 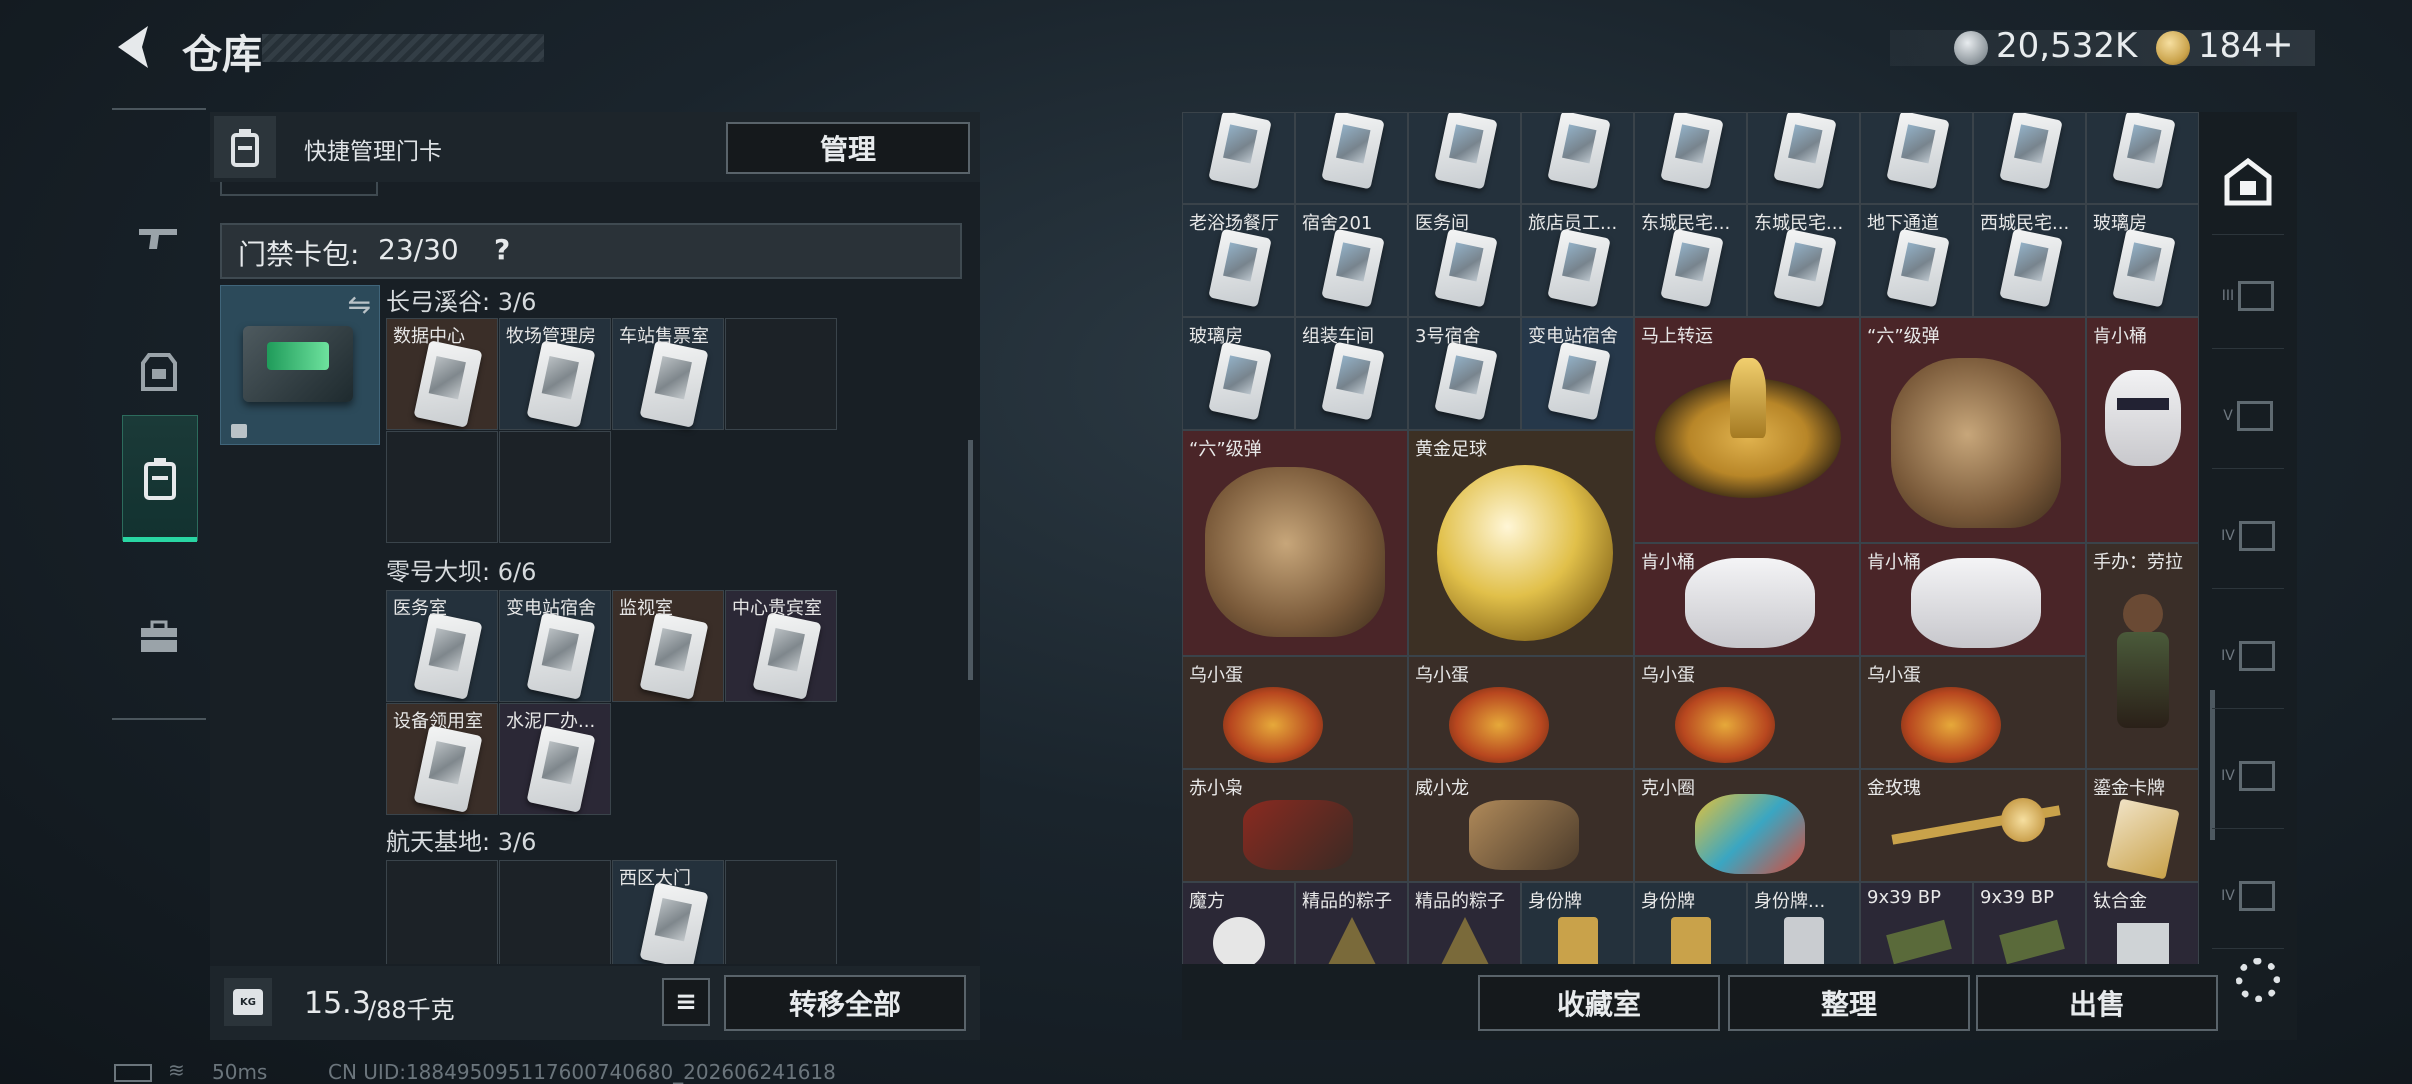 What do you see at coordinates (160, 478) in the screenshot?
I see `tab-keycard` at bounding box center [160, 478].